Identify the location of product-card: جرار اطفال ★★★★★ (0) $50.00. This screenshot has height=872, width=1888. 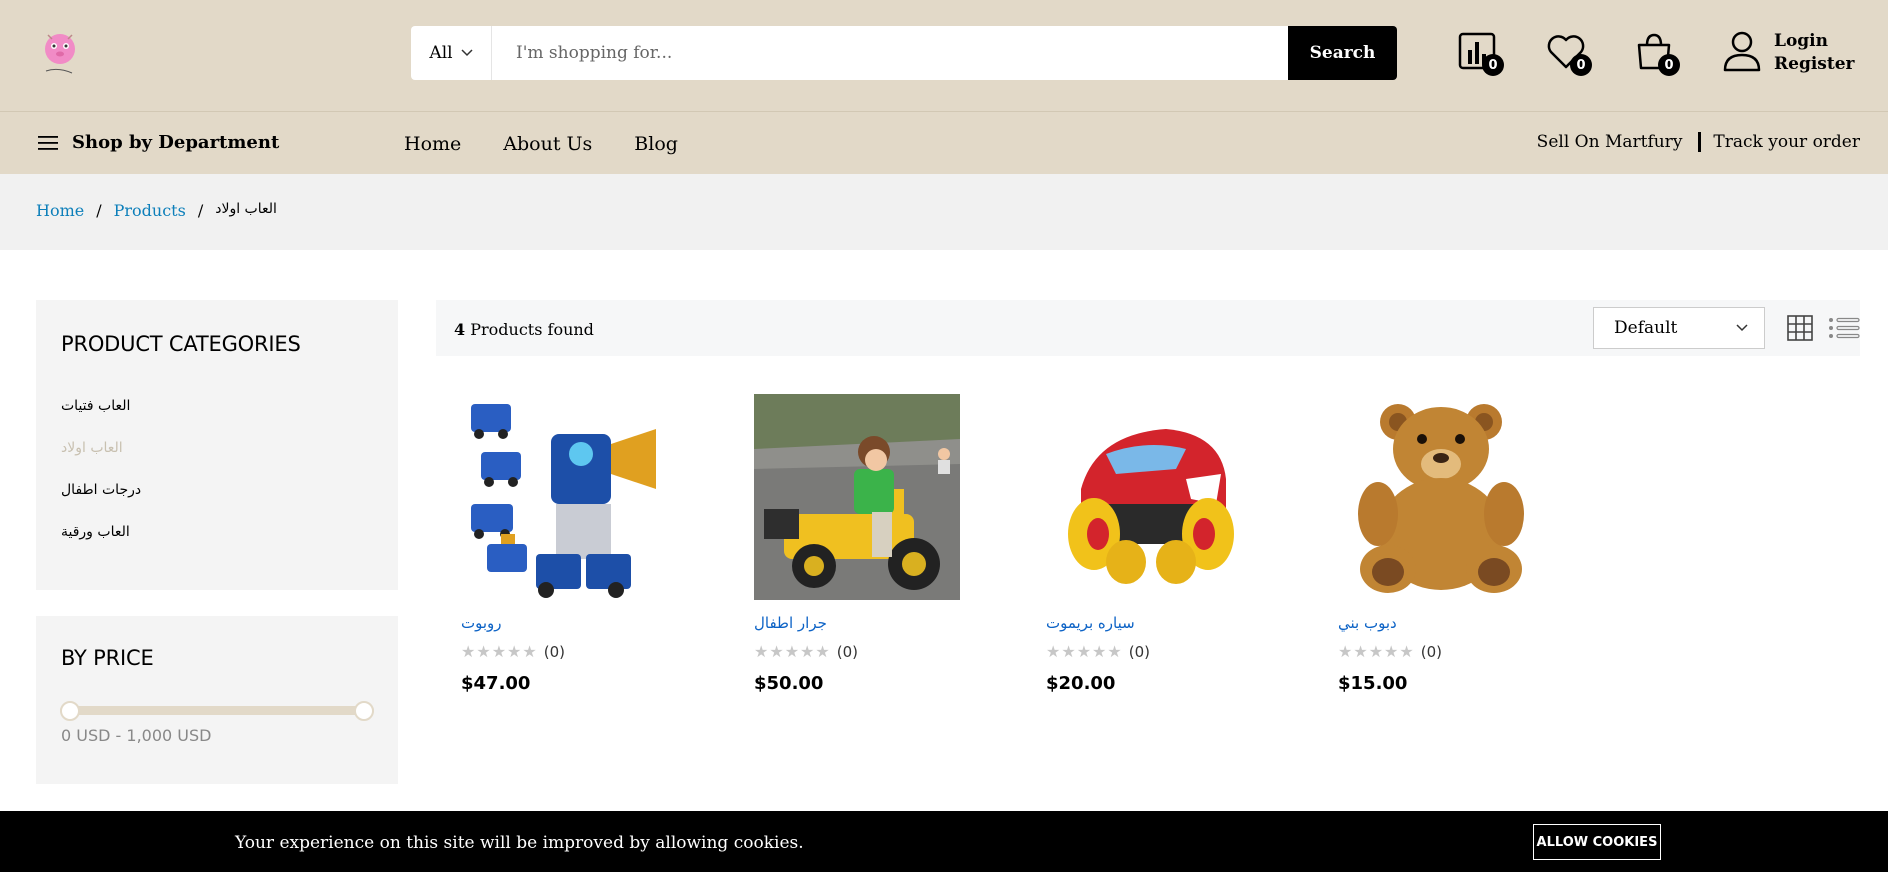
(857, 544).